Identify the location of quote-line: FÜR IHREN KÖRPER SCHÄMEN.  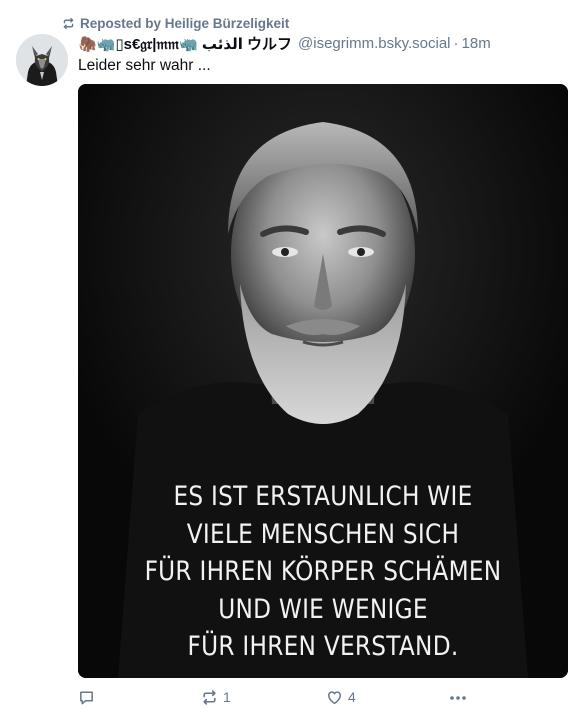
(323, 571).